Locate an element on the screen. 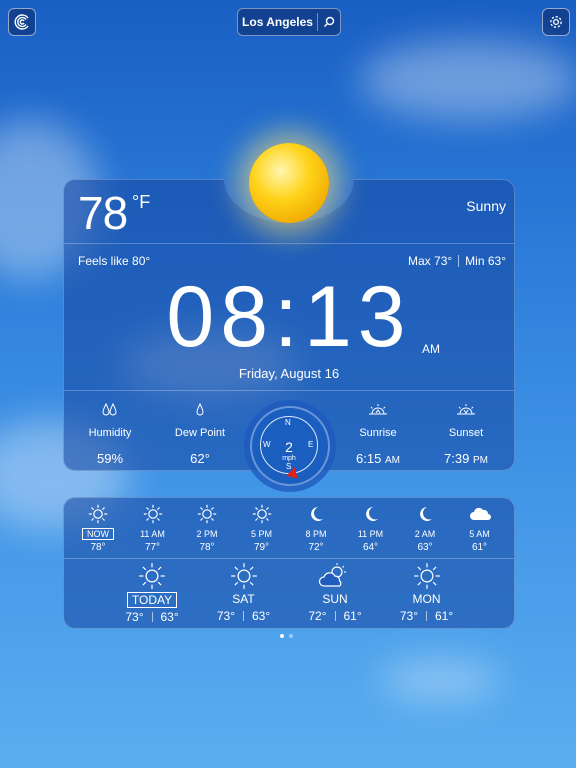 The height and width of the screenshot is (768, 576). wind-compass: N E S W 2 mph is located at coordinates (290, 446).